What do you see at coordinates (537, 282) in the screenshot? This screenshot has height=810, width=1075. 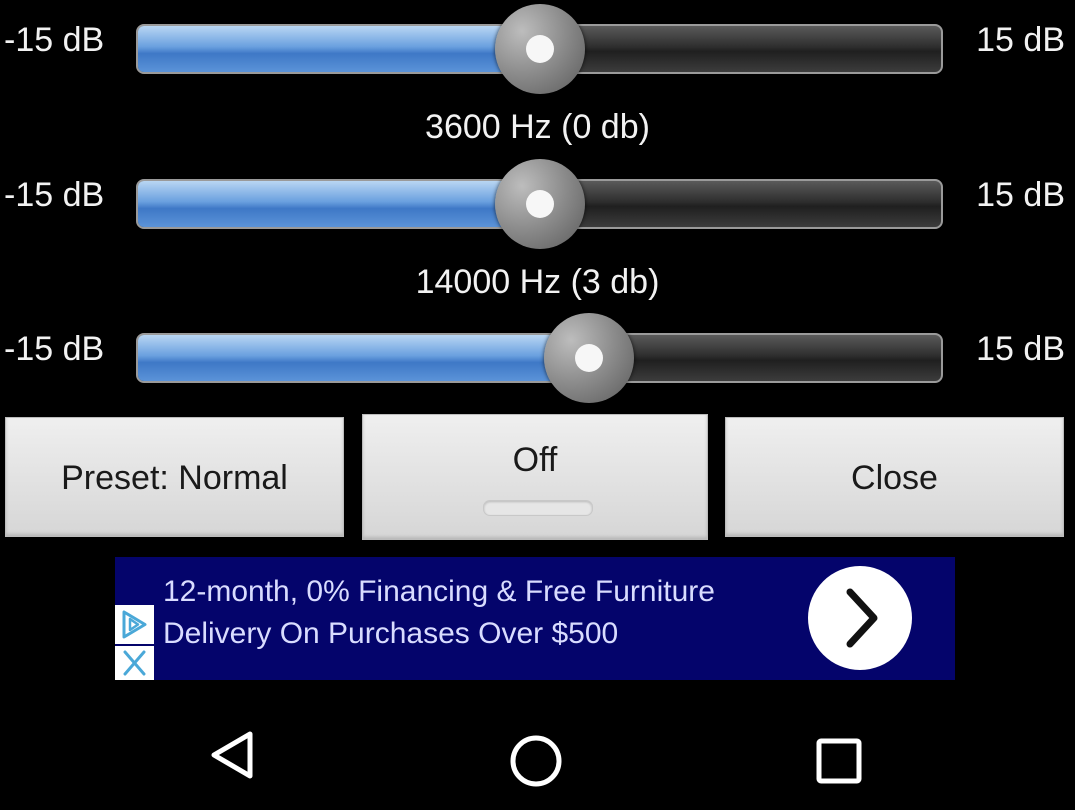 I see `band-label-3: 14000 Hz (3 db)` at bounding box center [537, 282].